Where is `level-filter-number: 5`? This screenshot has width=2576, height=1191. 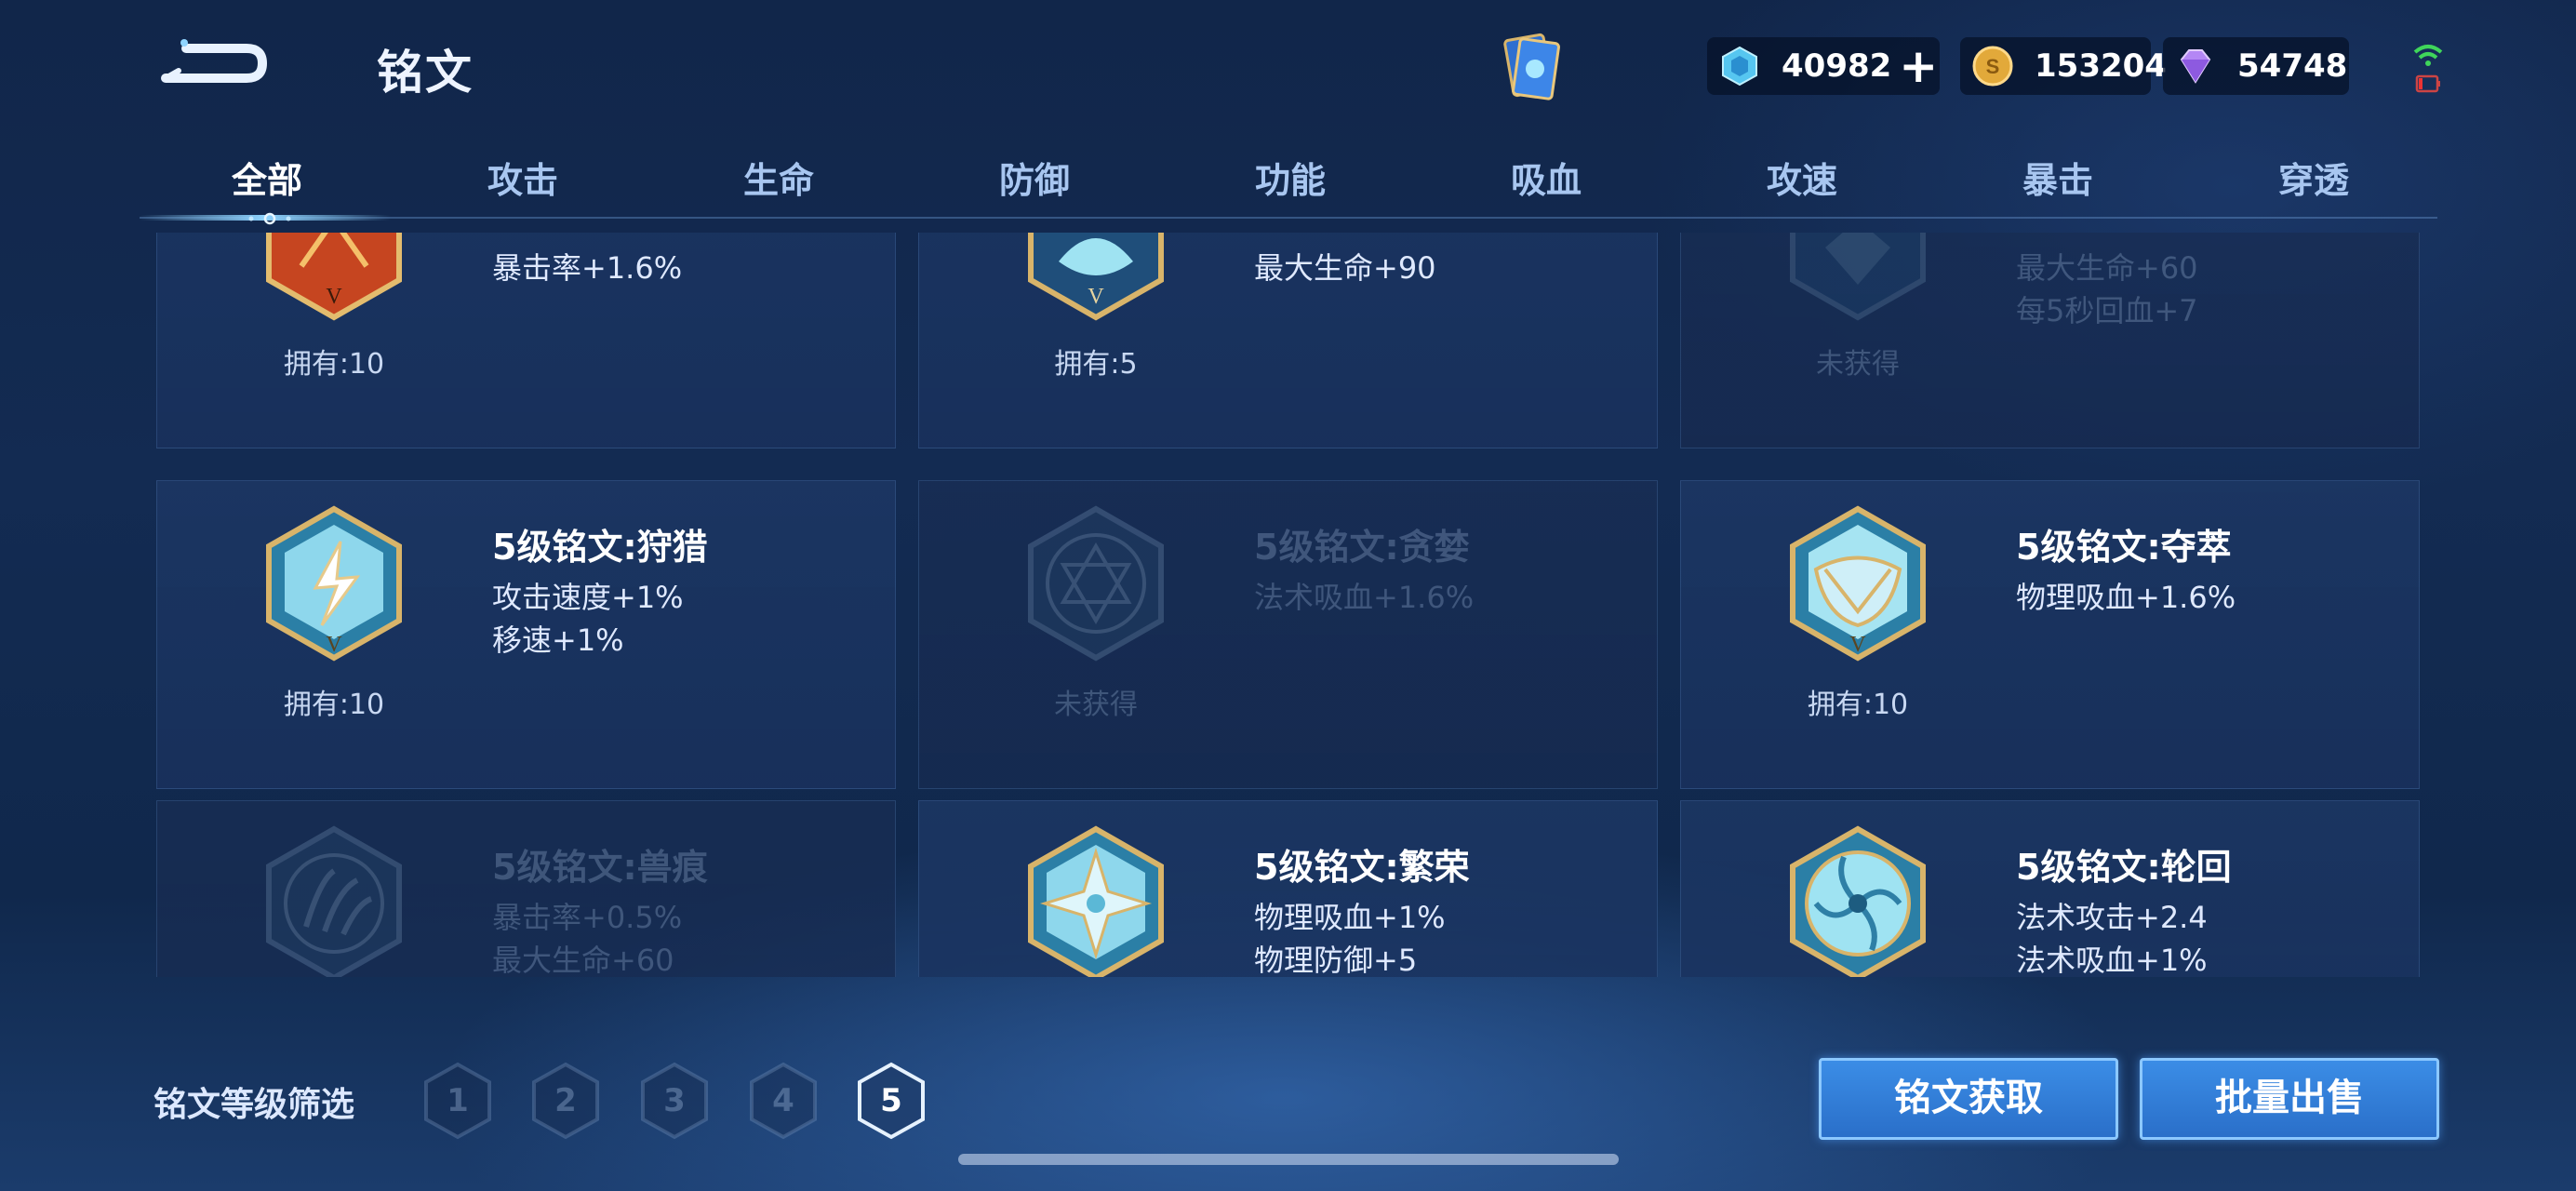
level-filter-number: 5 is located at coordinates (891, 1100).